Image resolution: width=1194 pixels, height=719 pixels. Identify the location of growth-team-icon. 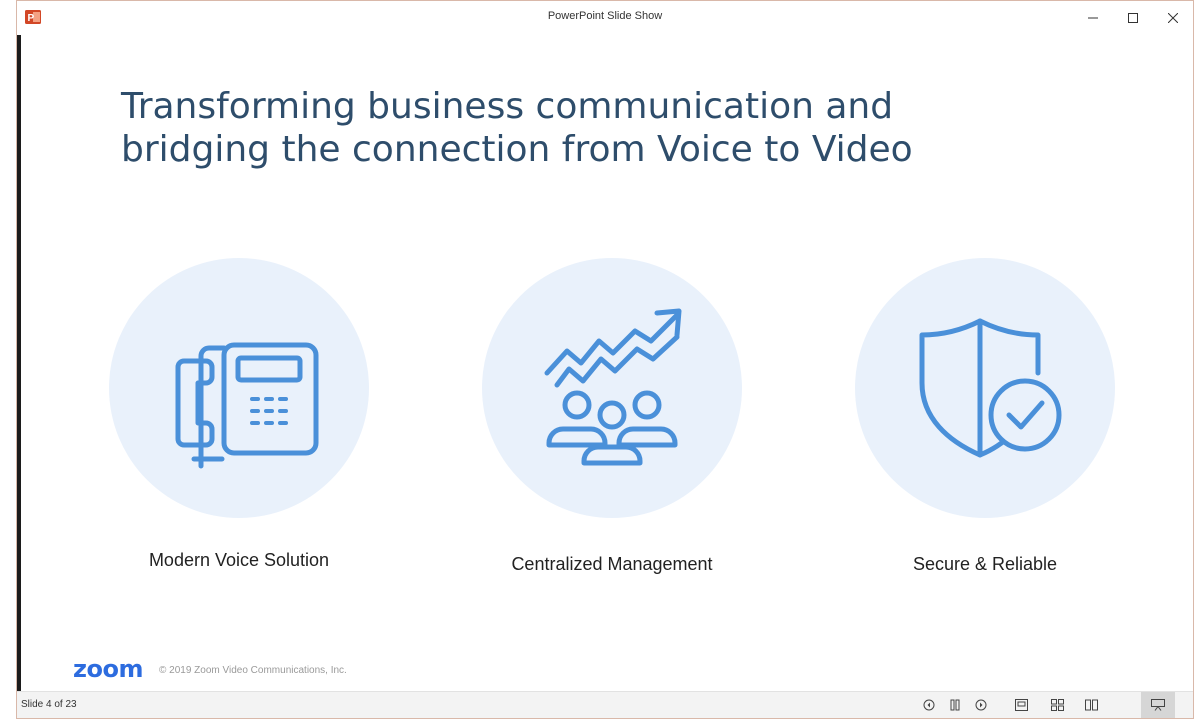
(613, 387).